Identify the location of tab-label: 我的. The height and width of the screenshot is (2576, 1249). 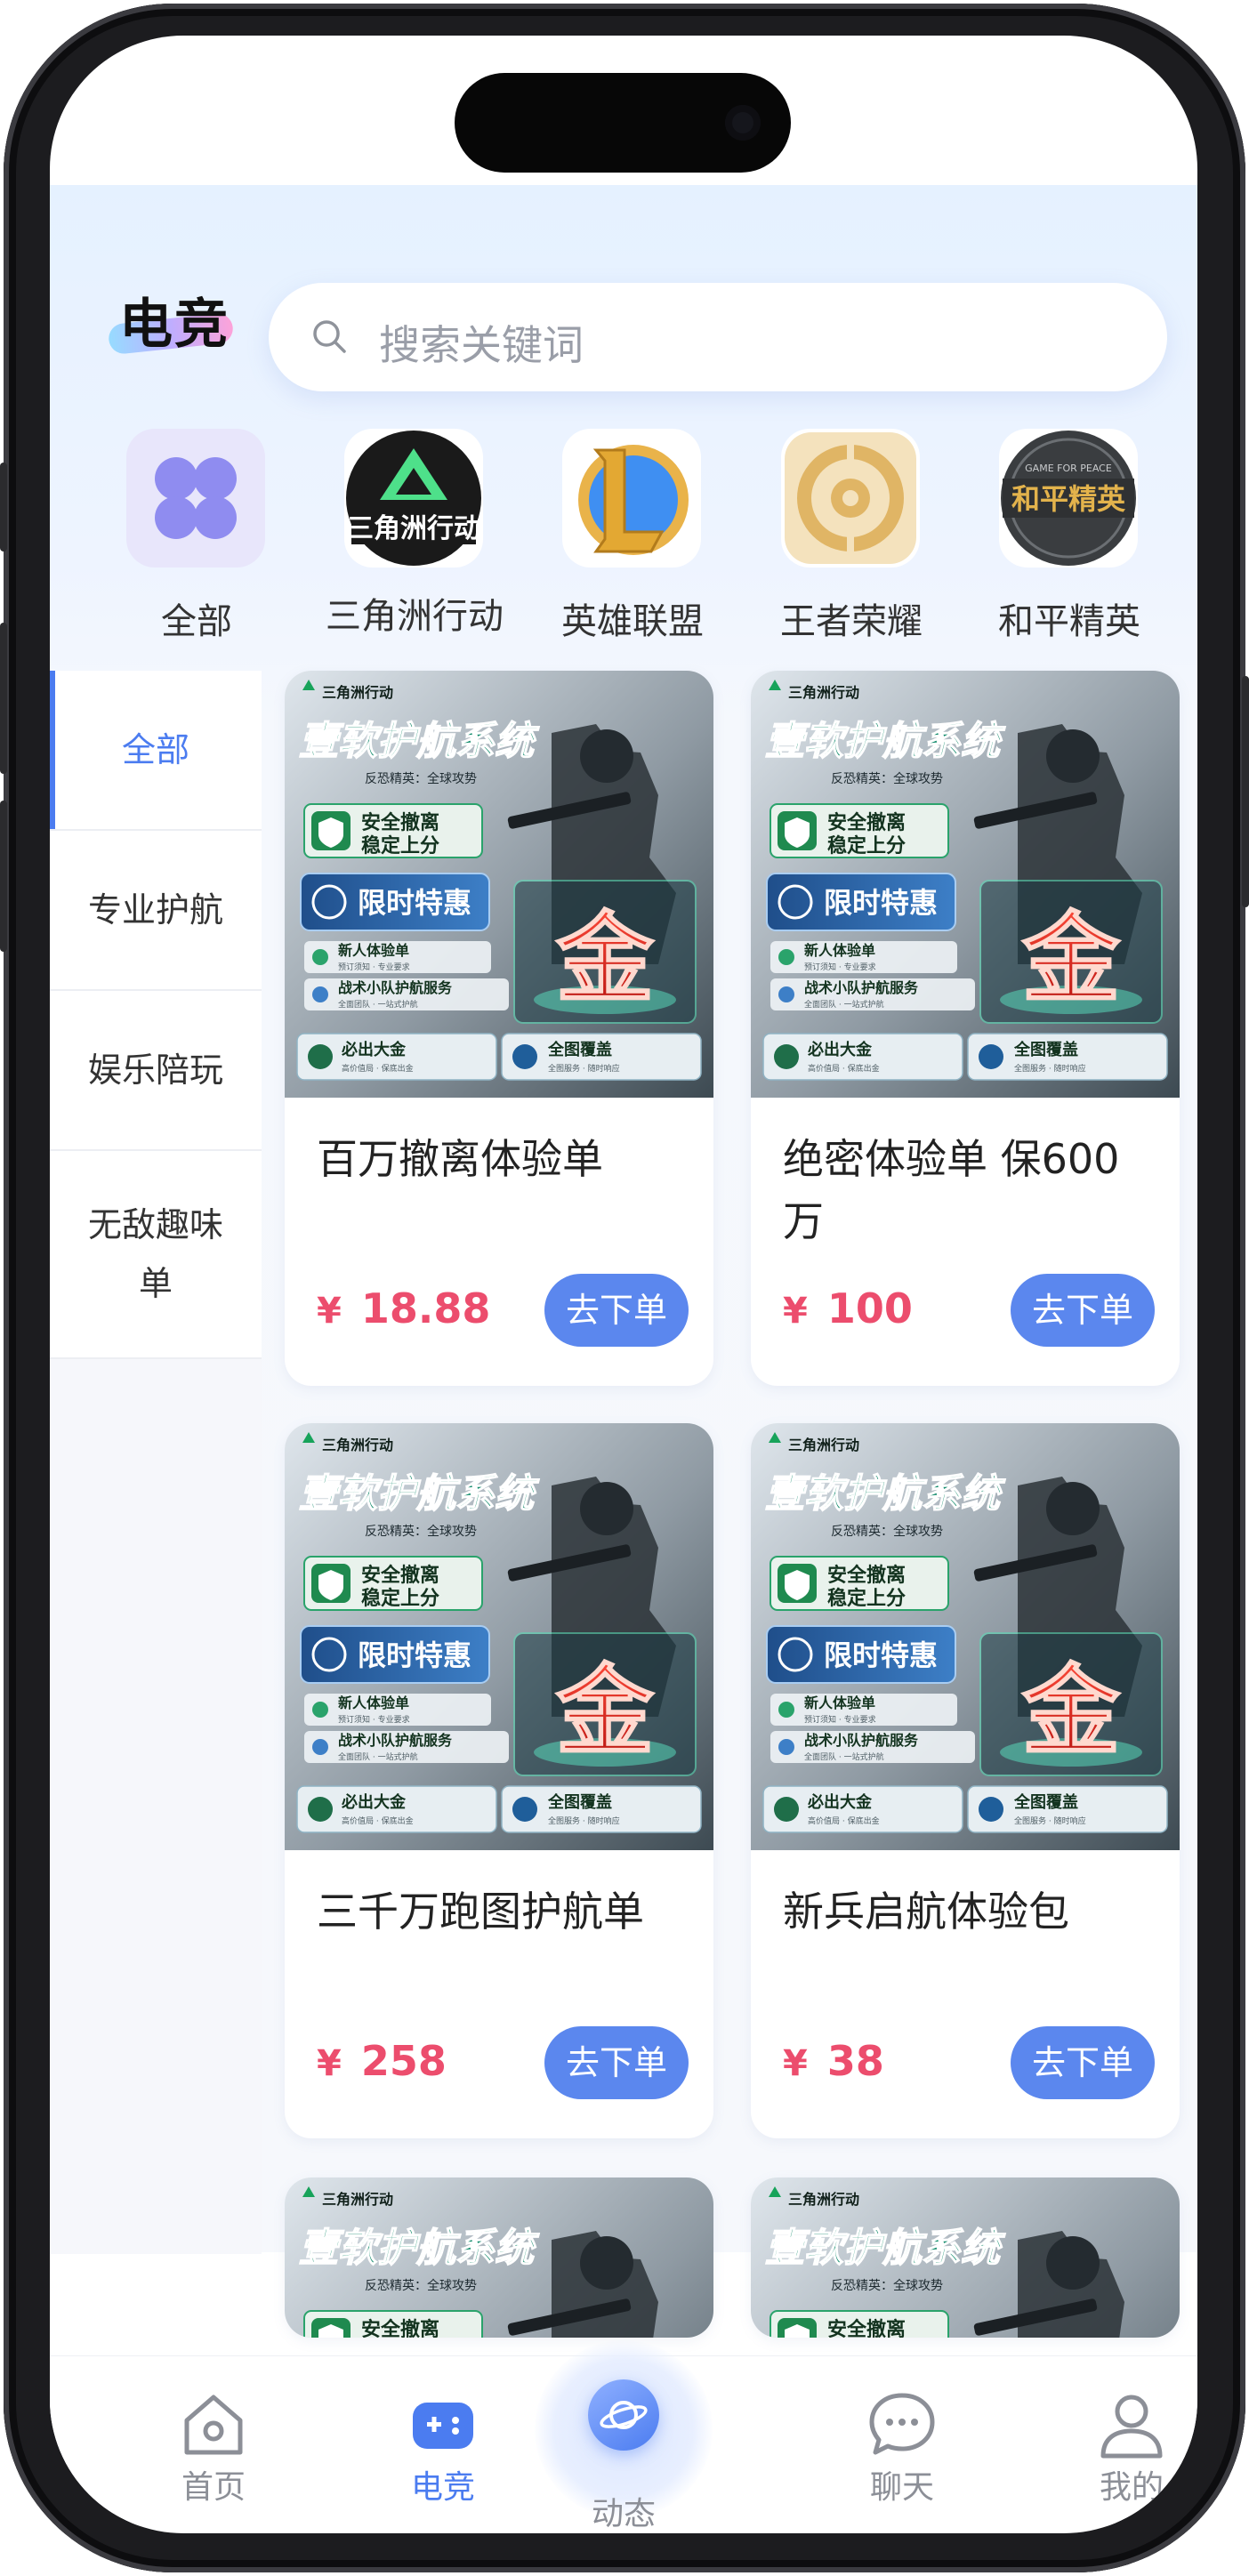
(1132, 2487).